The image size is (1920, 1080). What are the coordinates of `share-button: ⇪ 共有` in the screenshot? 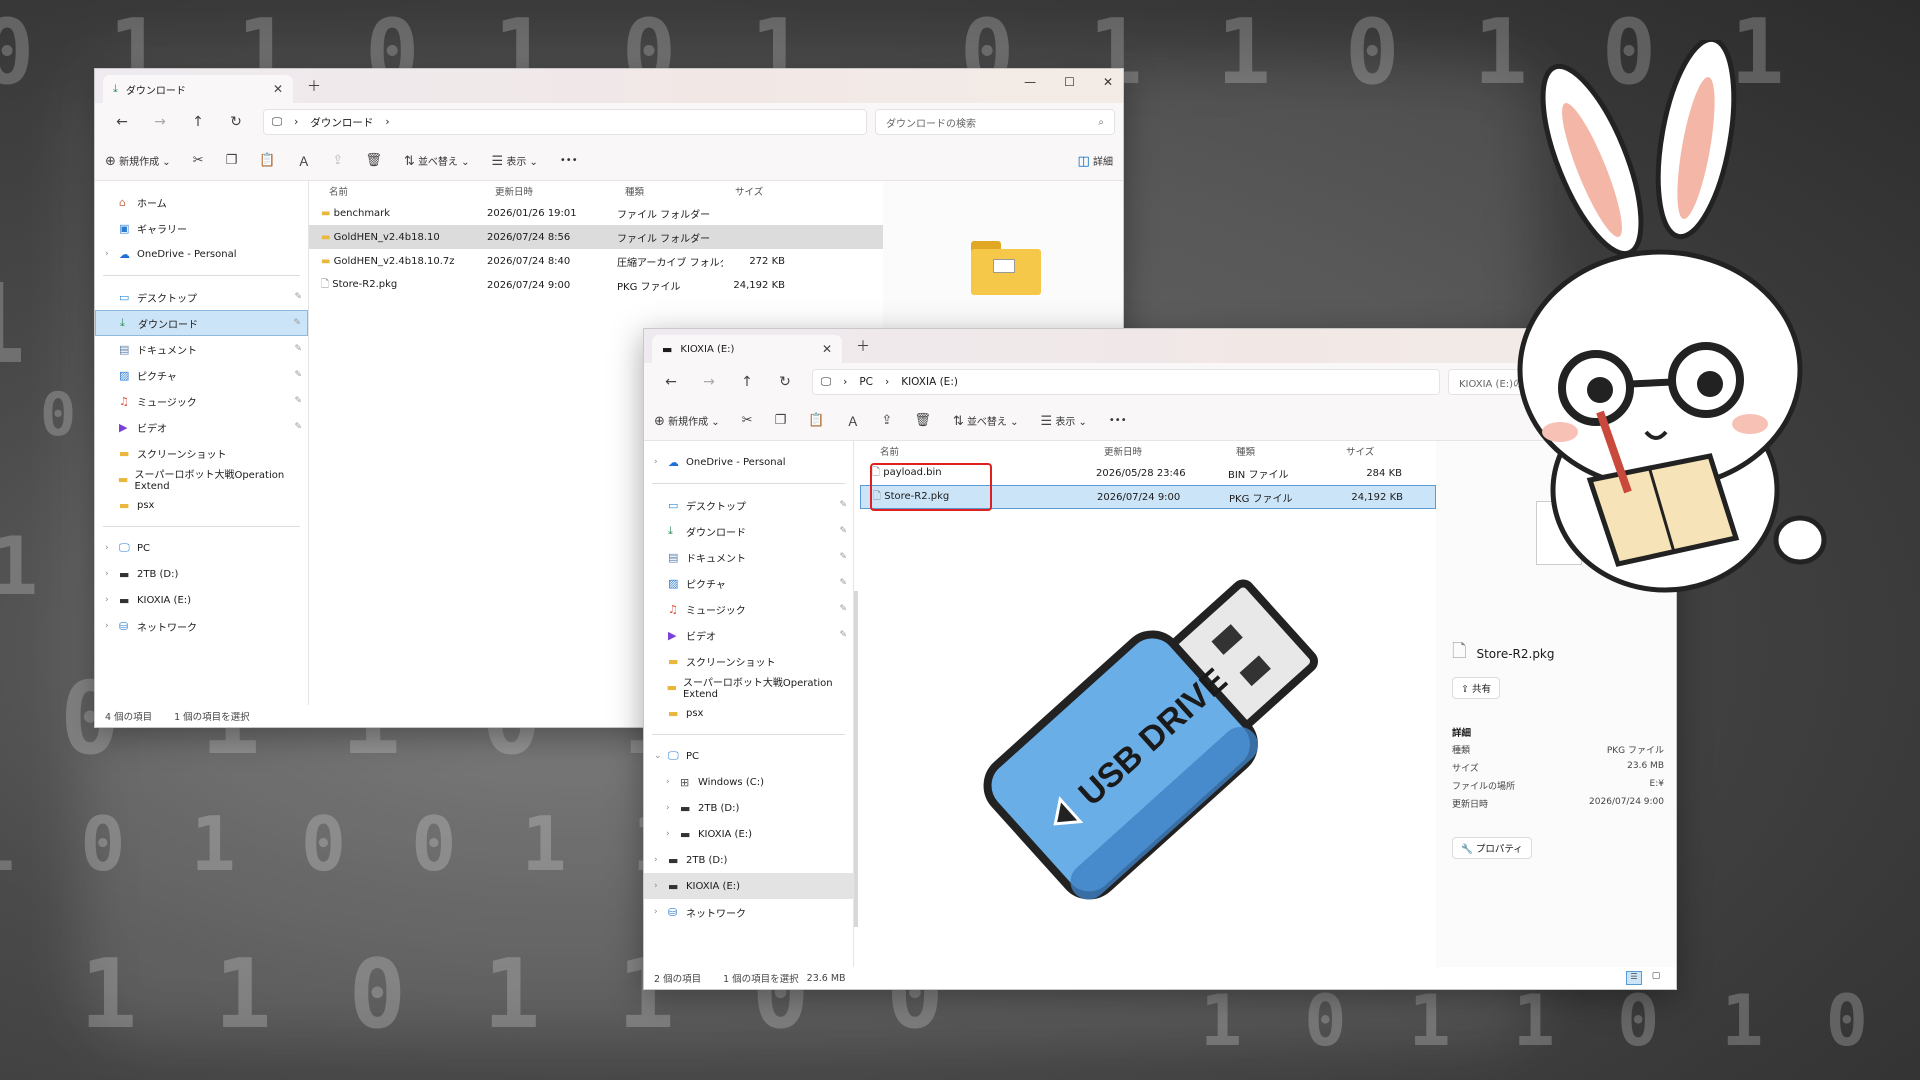 It's located at (1476, 688).